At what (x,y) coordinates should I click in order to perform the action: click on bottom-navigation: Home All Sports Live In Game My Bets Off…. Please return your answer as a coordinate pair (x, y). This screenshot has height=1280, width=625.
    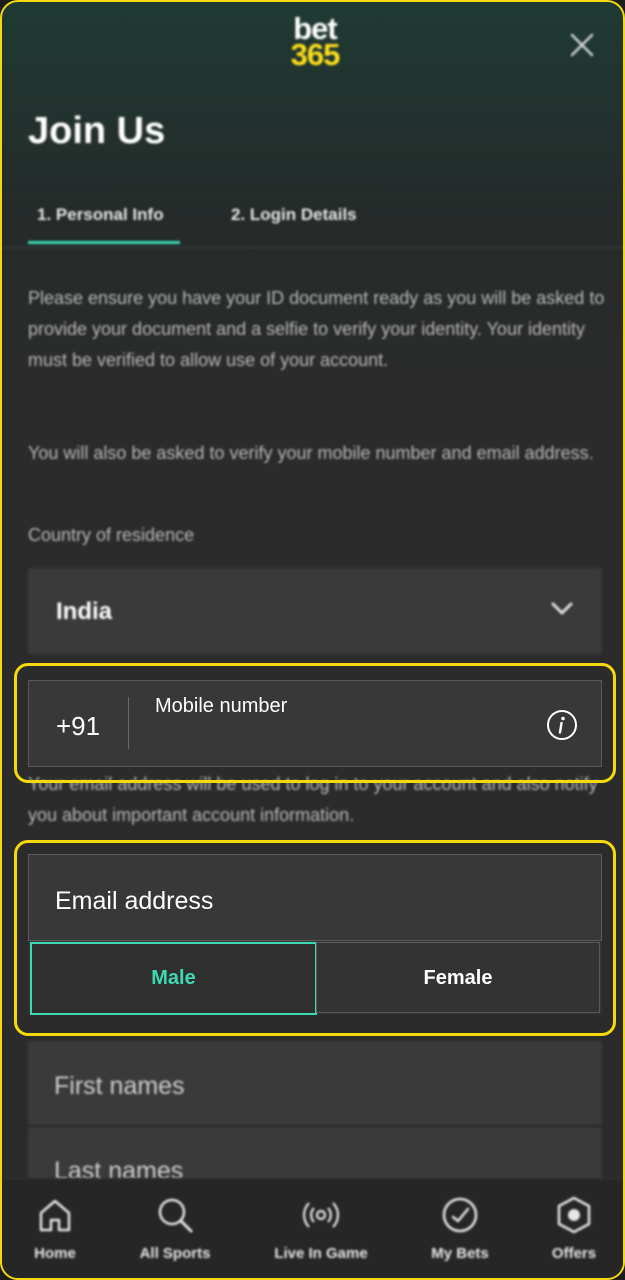
    Looking at the image, I should click on (312, 1228).